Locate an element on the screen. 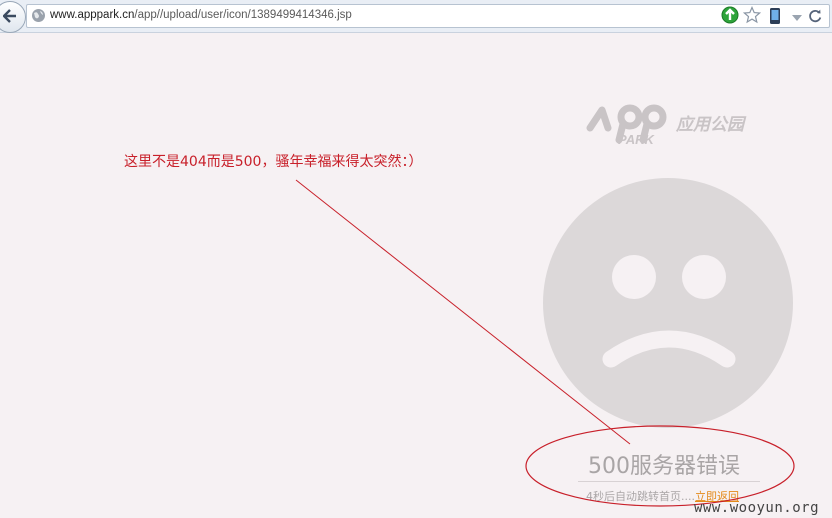 The width and height of the screenshot is (832, 518). watermark: www.wooyun.org is located at coordinates (757, 508).